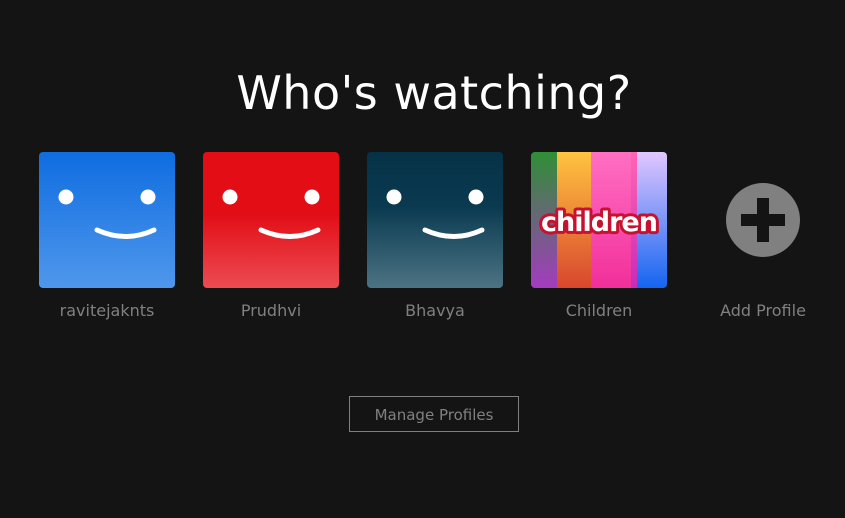 This screenshot has width=845, height=518. Describe the element at coordinates (434, 93) in the screenshot. I see `page-title: Who's watching?` at that location.